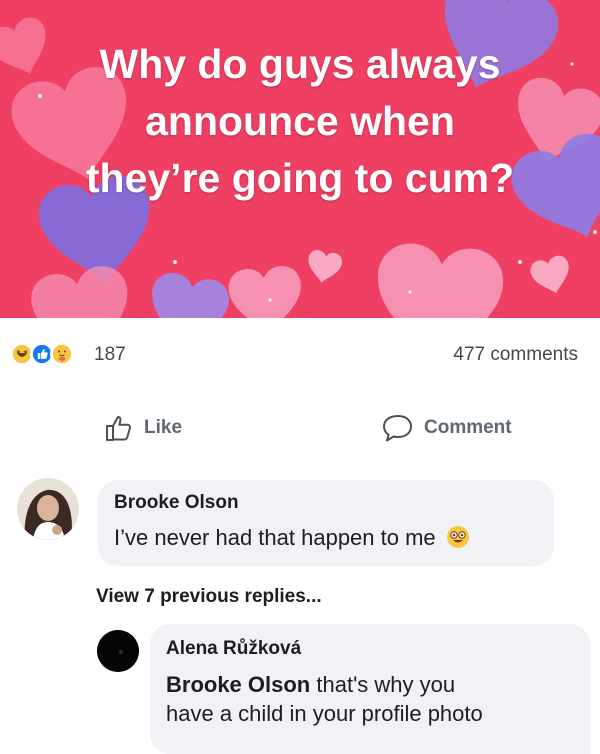  I want to click on reply-mention: Brooke Olson, so click(238, 684).